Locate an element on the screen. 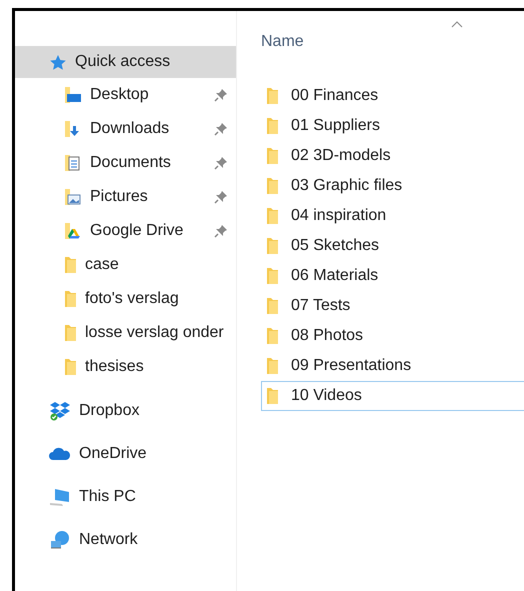  computer-icon is located at coordinates (60, 497).